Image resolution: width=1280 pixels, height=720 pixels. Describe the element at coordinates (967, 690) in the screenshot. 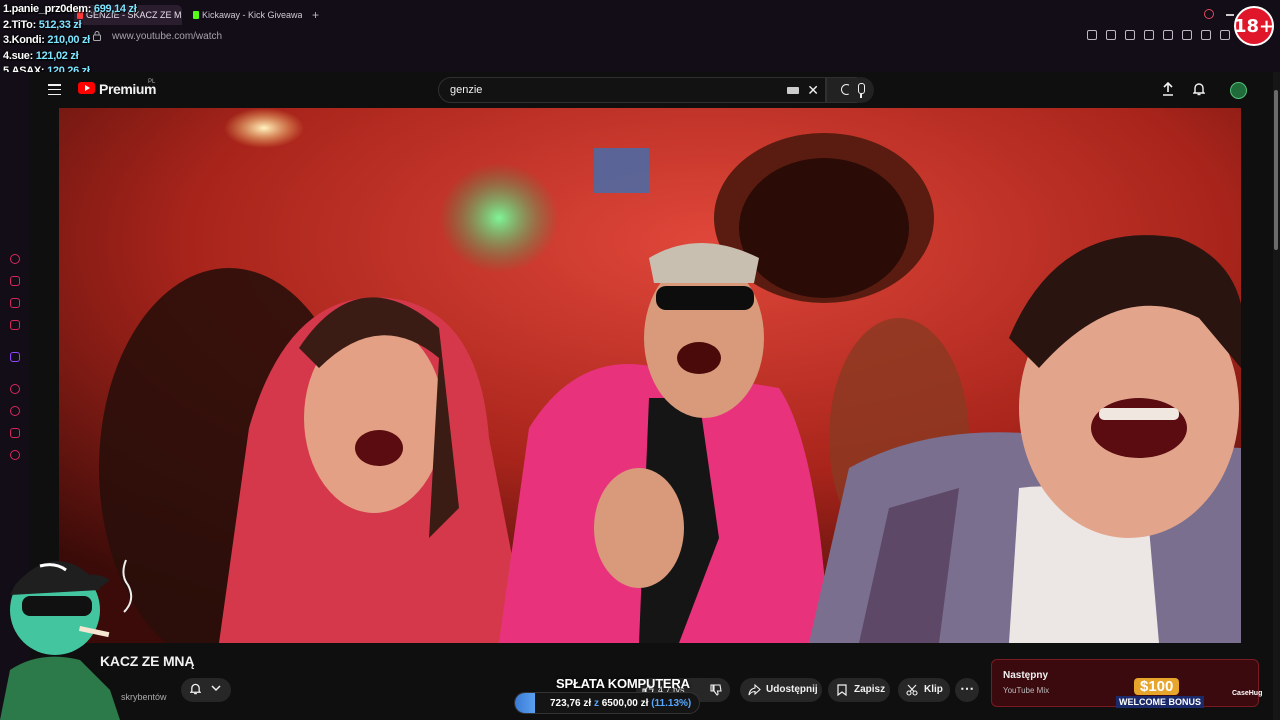

I see `more-actions-button: ⋯` at that location.